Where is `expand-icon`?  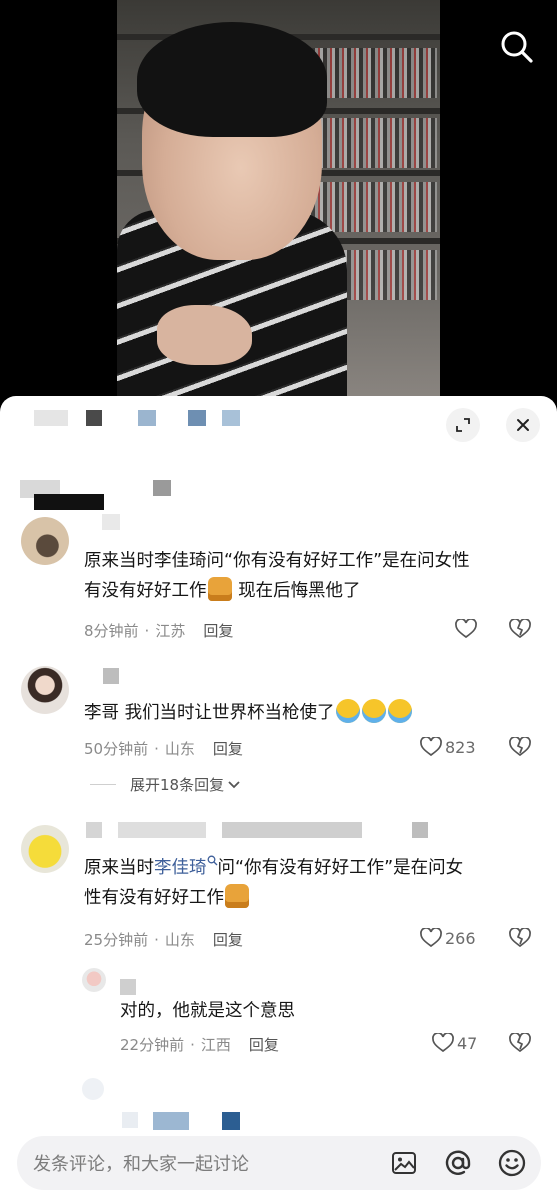 expand-icon is located at coordinates (463, 425).